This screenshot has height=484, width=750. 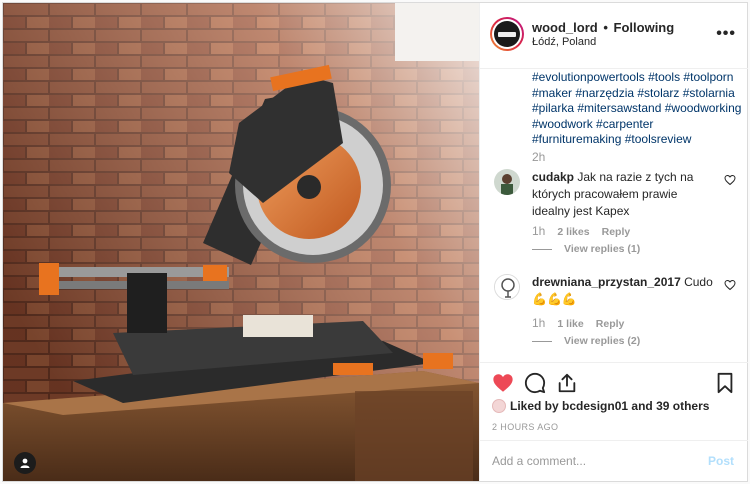 What do you see at coordinates (614, 36) in the screenshot?
I see `post-header: wood_lord • Following Łódź, Poland •••` at bounding box center [614, 36].